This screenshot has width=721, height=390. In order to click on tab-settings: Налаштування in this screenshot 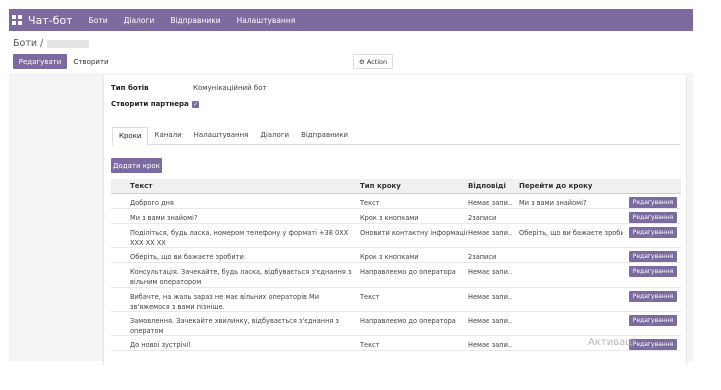, I will do `click(221, 136)`.